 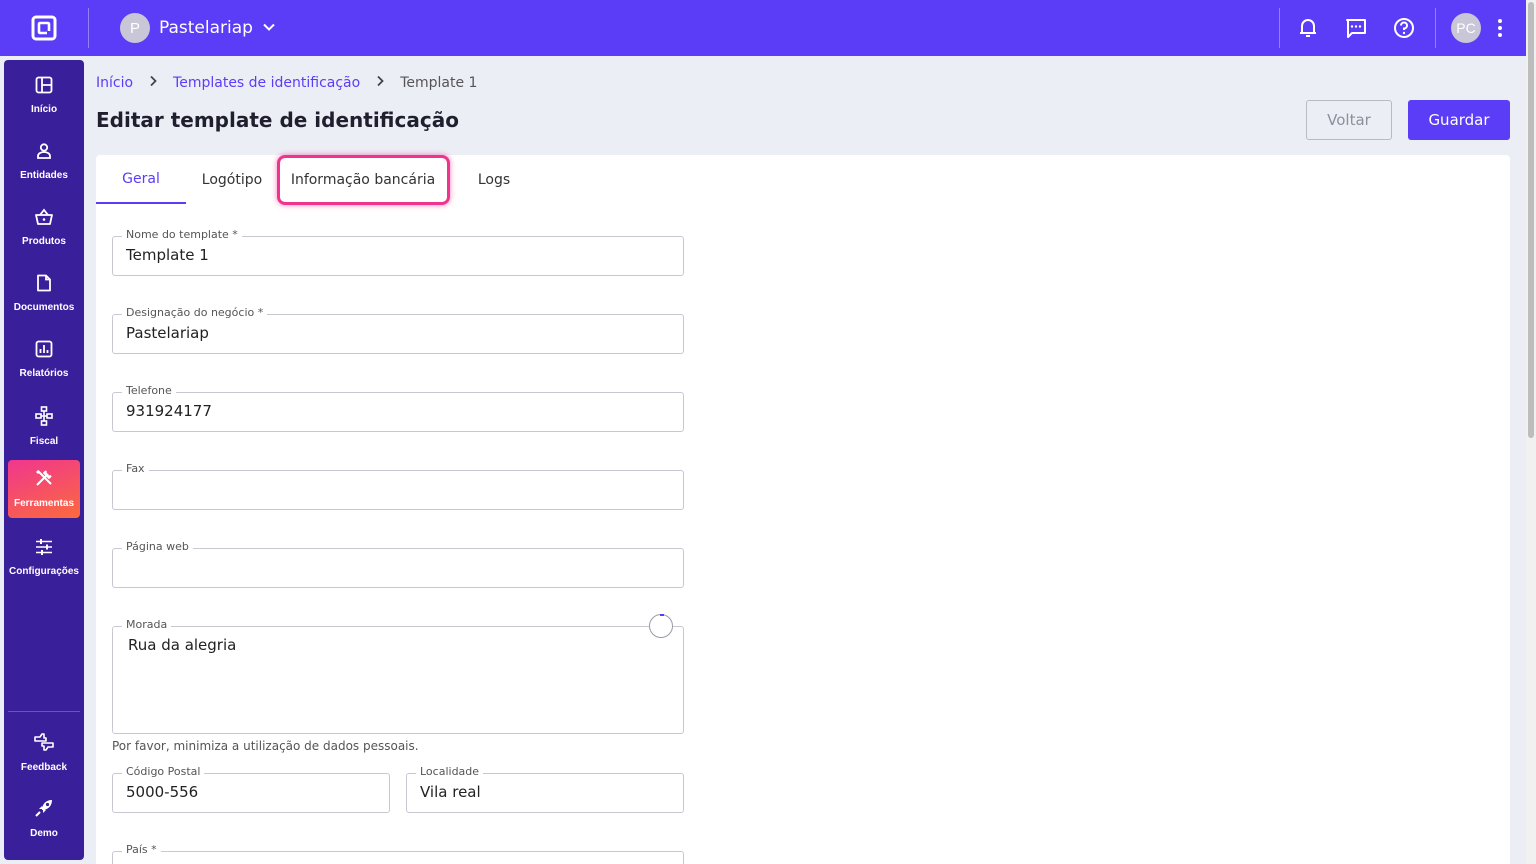 I want to click on organization-switcher: P Pastelariap, so click(x=198, y=28).